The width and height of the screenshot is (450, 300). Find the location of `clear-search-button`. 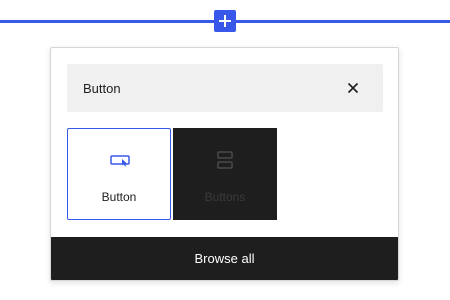

clear-search-button is located at coordinates (353, 88).